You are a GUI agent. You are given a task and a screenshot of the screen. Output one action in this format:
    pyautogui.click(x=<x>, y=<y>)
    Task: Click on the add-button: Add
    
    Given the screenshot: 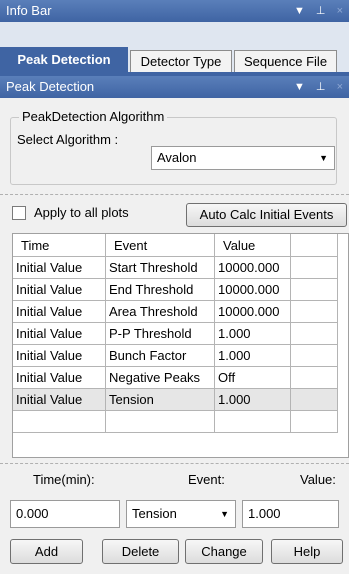 What is the action you would take?
    pyautogui.click(x=46, y=551)
    